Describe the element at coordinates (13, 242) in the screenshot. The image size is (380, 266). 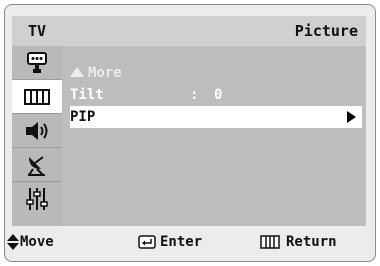
I see `up-down-arrow-icon` at that location.